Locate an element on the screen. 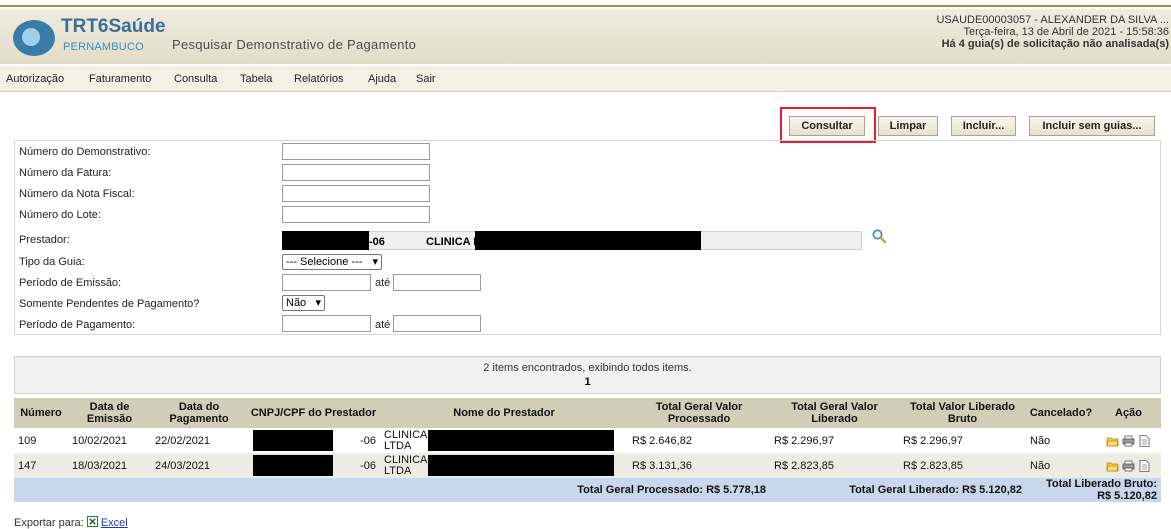 This screenshot has width=1171, height=529. redacted-prestador-name is located at coordinates (588, 240).